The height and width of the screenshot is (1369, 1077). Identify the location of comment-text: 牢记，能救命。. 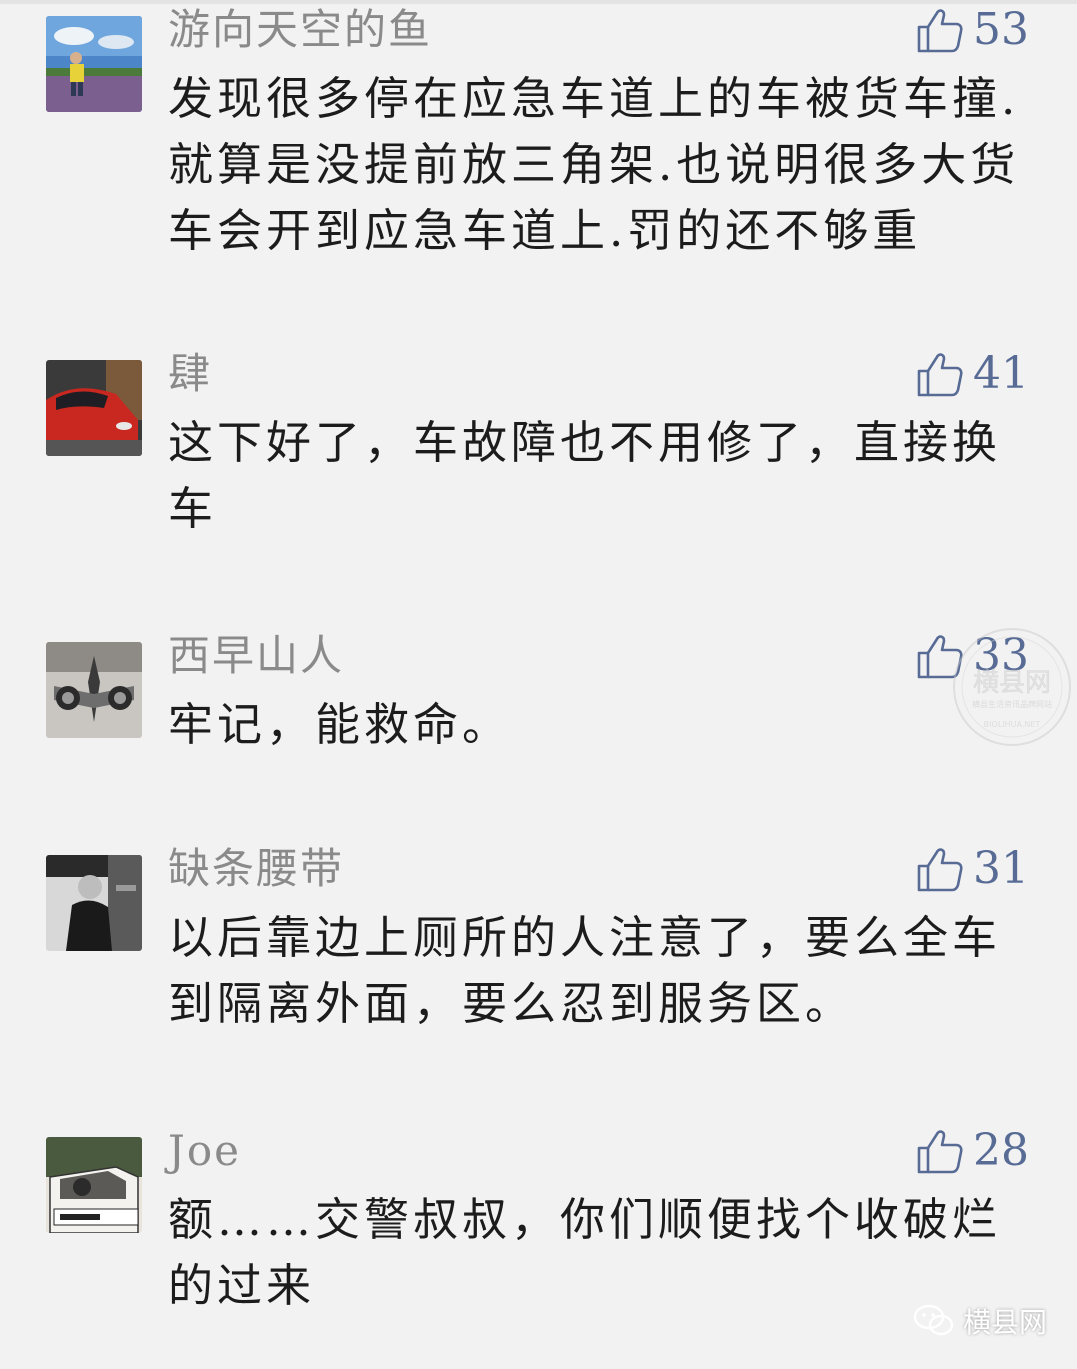
(340, 724).